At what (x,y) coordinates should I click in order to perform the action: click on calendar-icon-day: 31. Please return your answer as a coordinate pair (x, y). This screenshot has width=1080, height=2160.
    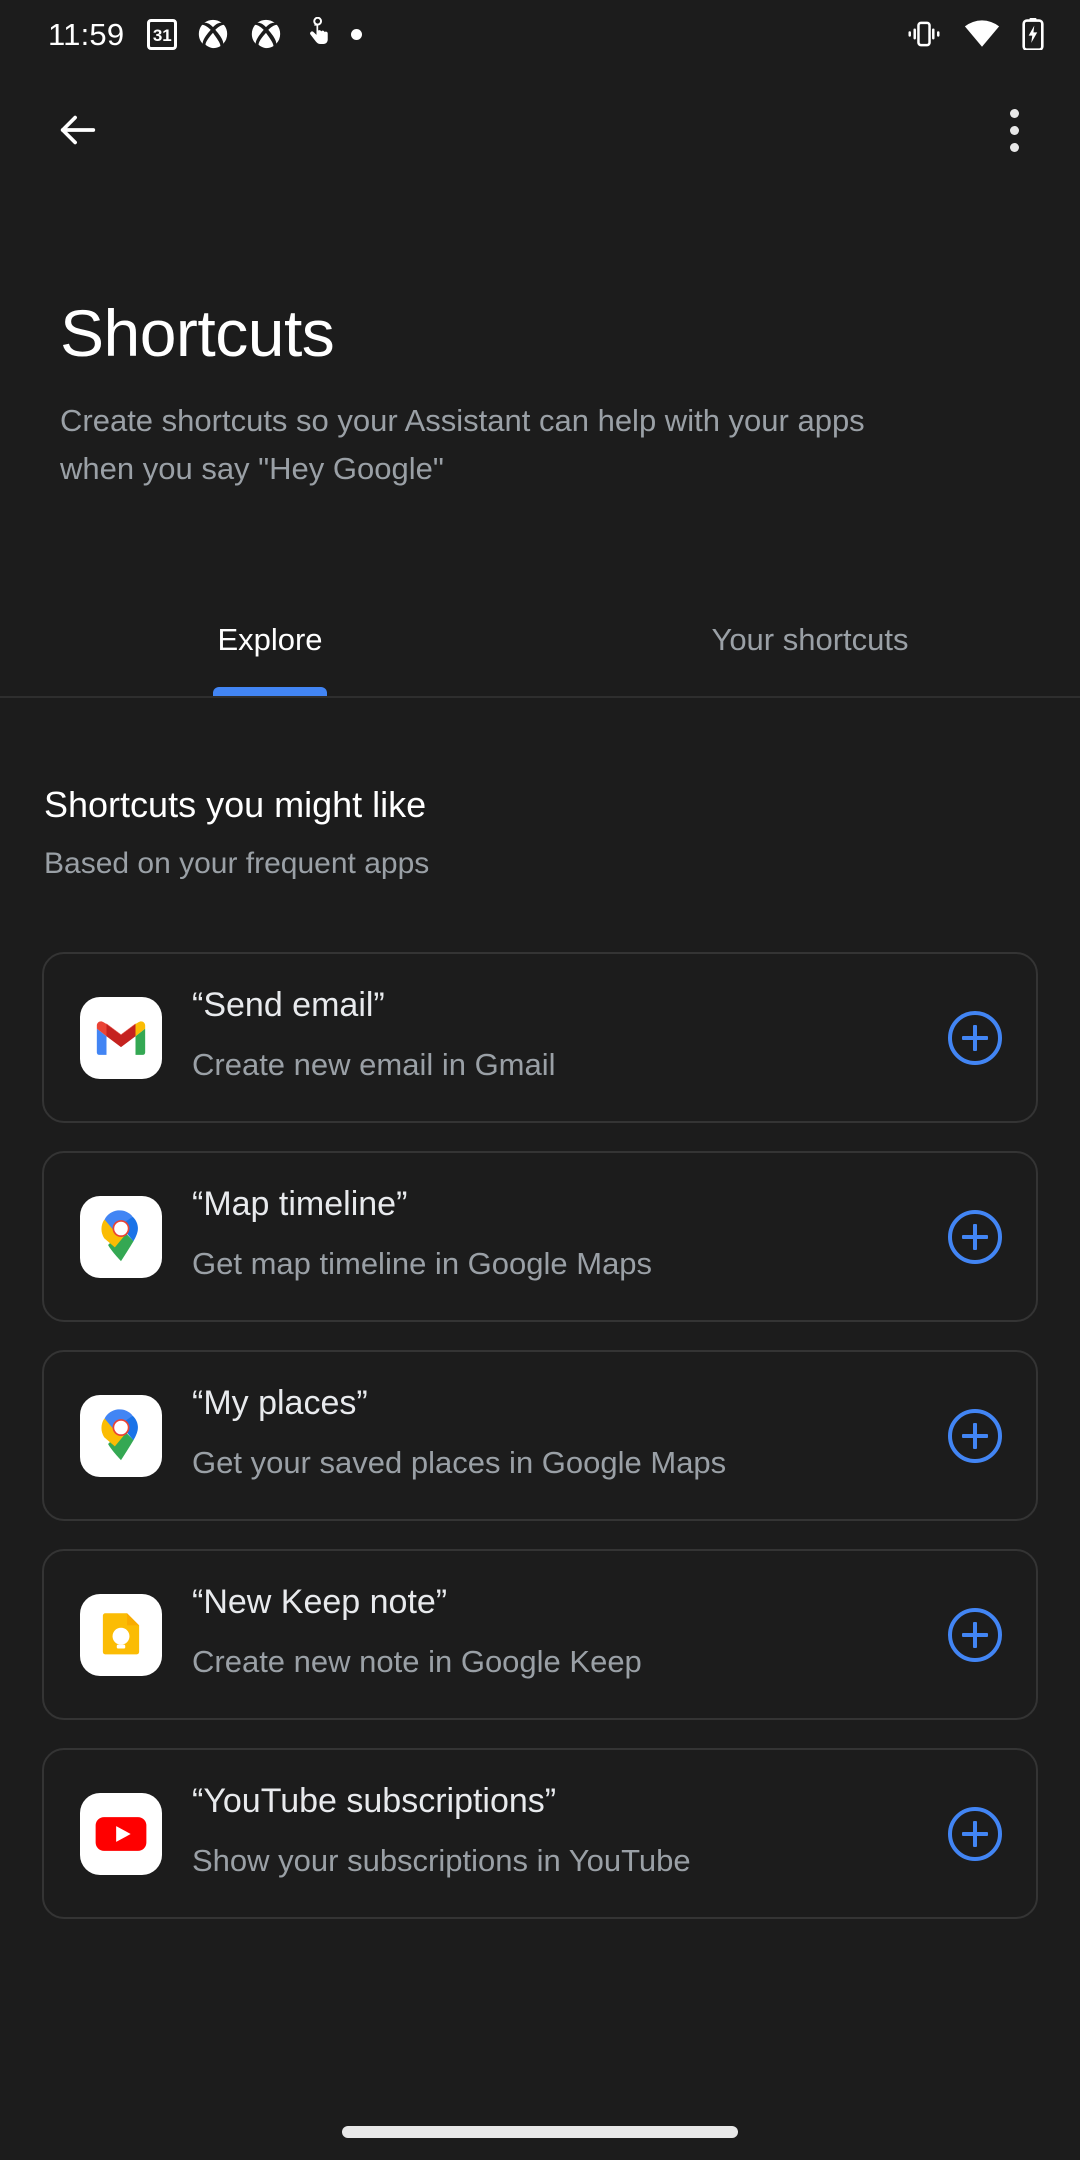
    Looking at the image, I should click on (162, 35).